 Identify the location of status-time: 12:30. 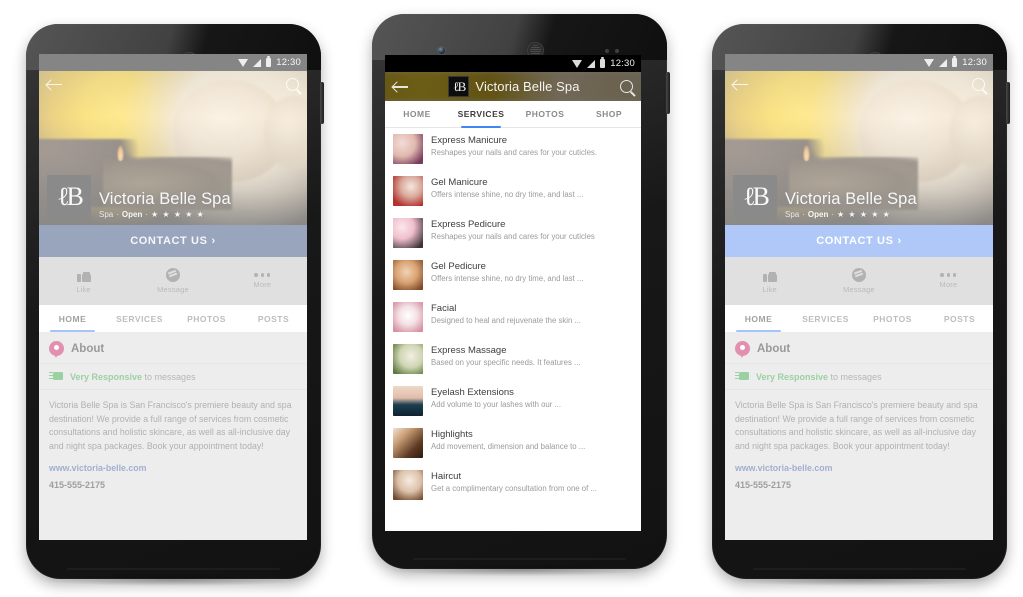
(288, 62).